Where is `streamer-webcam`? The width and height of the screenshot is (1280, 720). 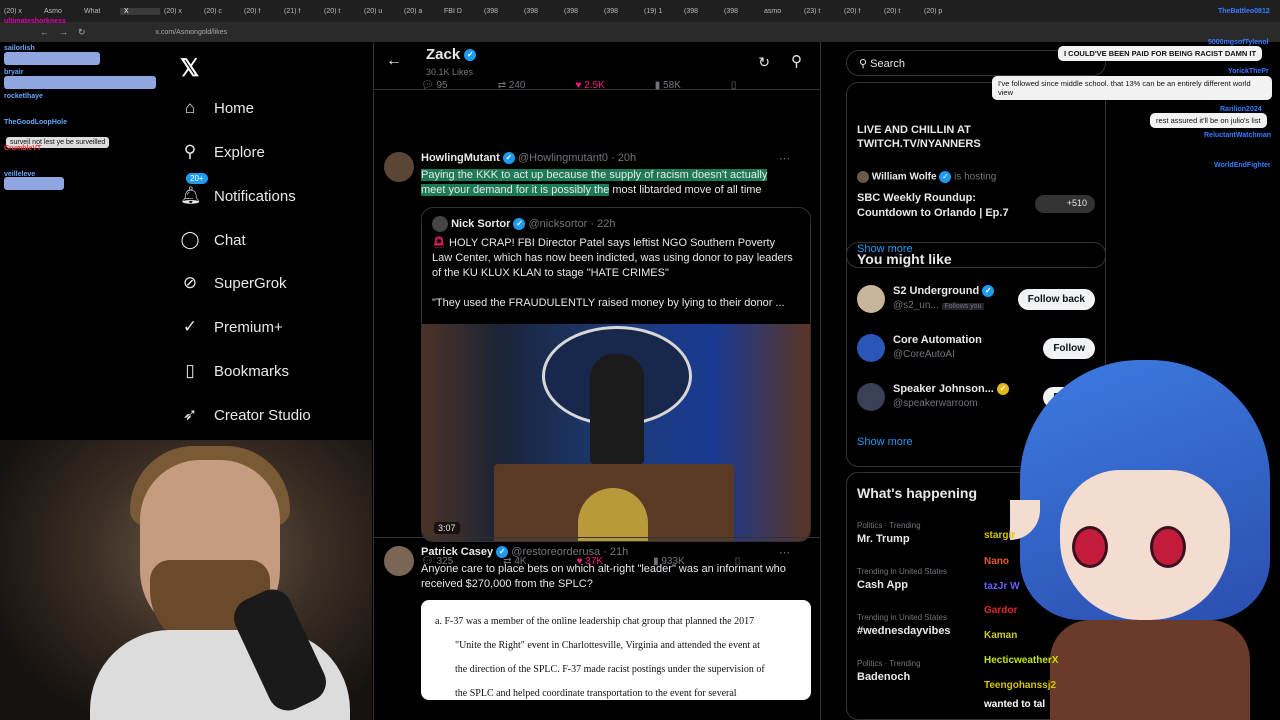
streamer-webcam is located at coordinates (186, 580).